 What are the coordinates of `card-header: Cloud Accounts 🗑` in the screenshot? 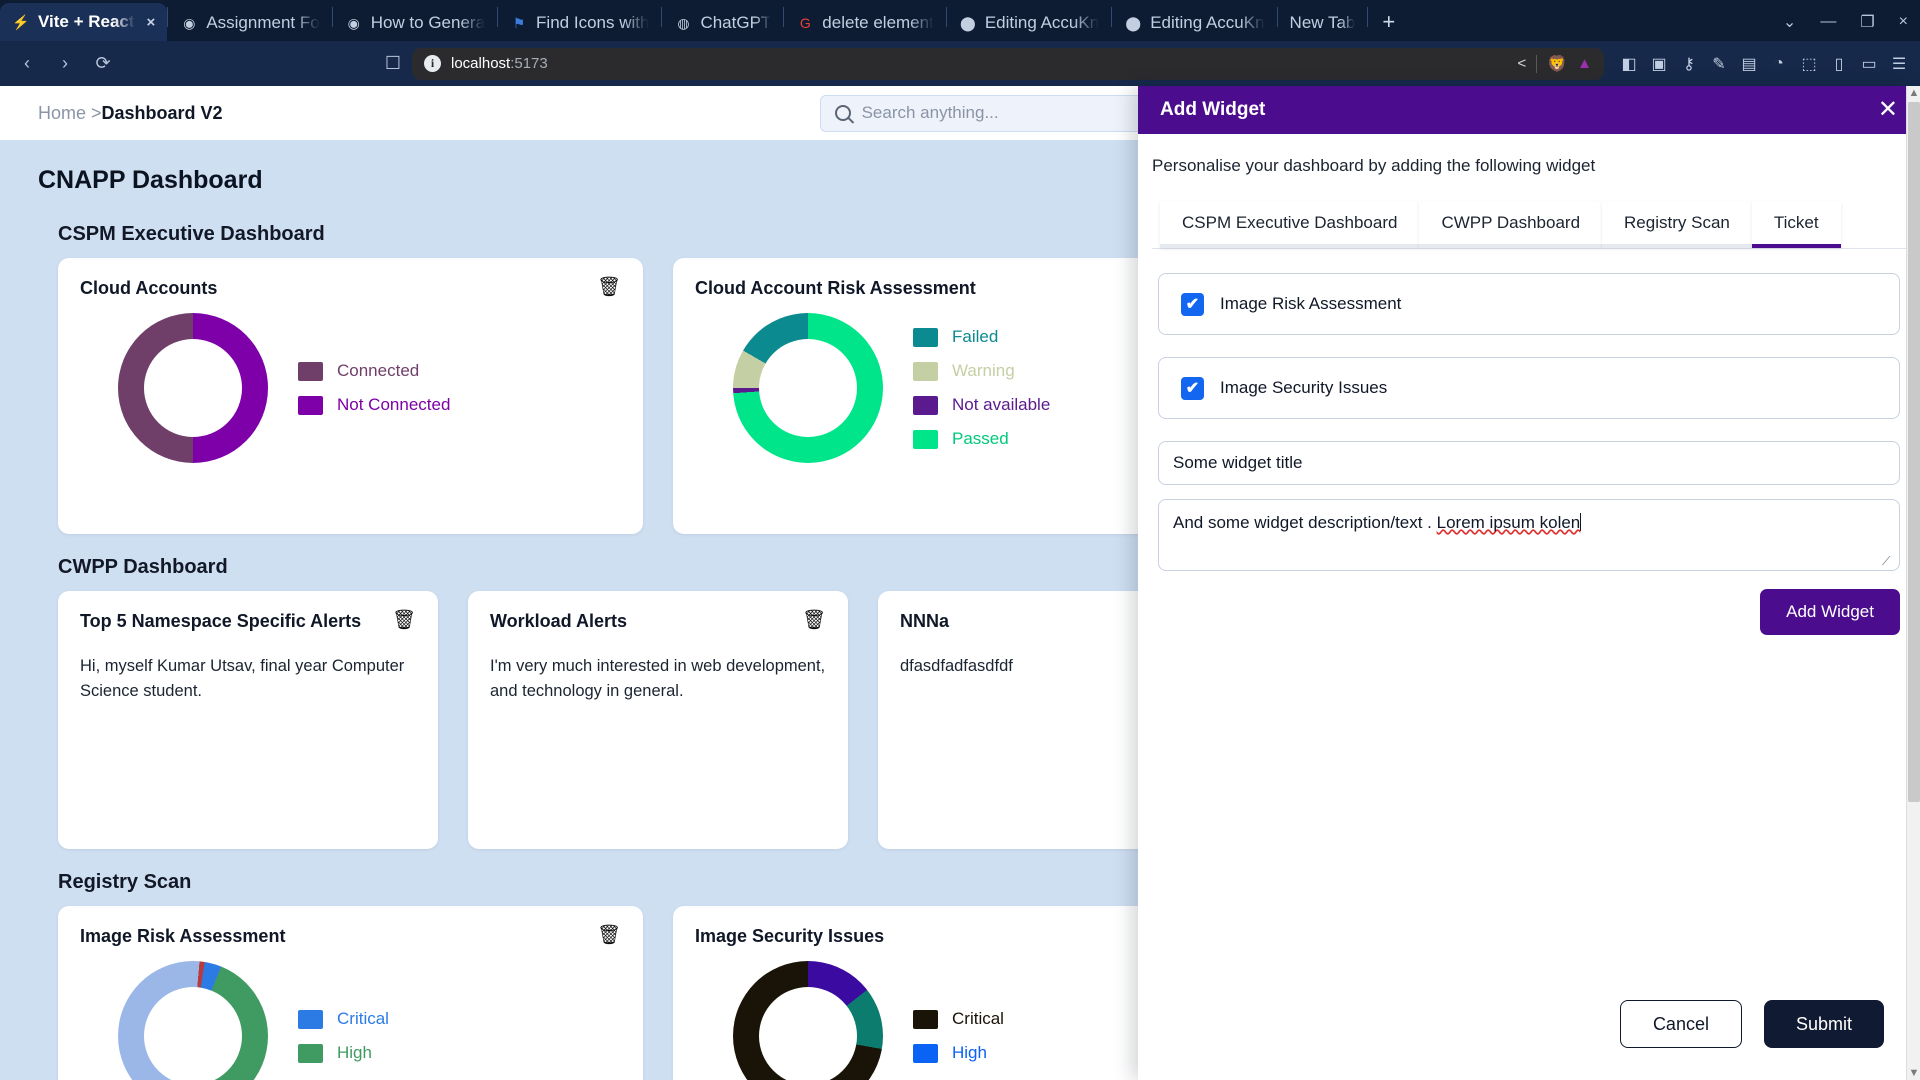 It's located at (350, 288).